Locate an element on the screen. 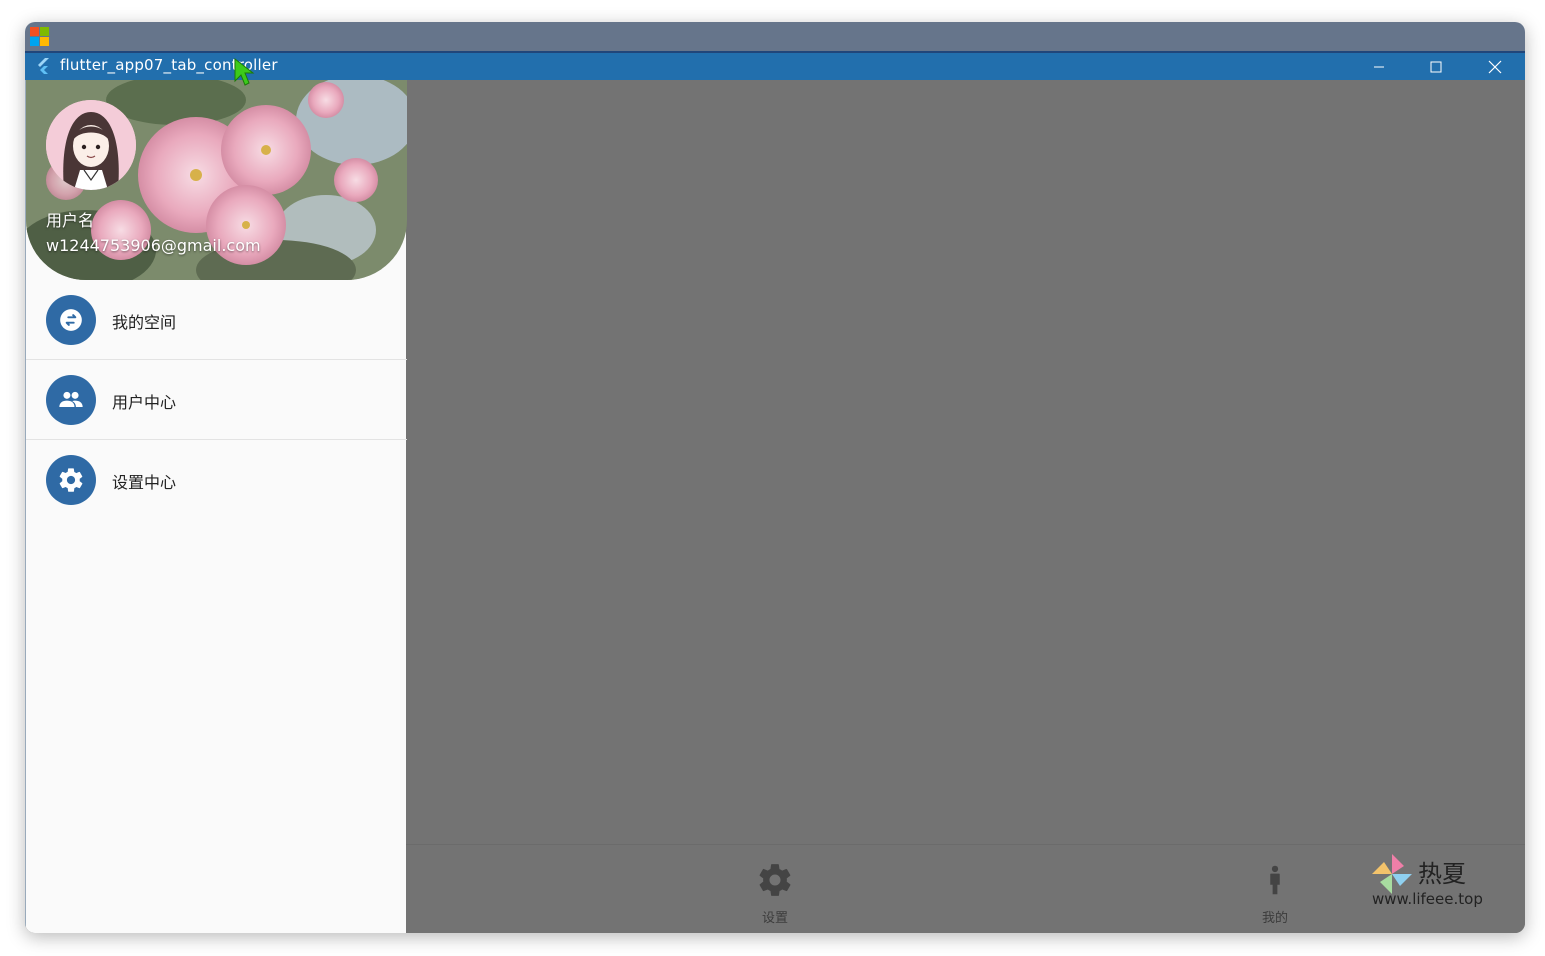  drawer-item-settings-center: 设置中心 is located at coordinates (216, 480).